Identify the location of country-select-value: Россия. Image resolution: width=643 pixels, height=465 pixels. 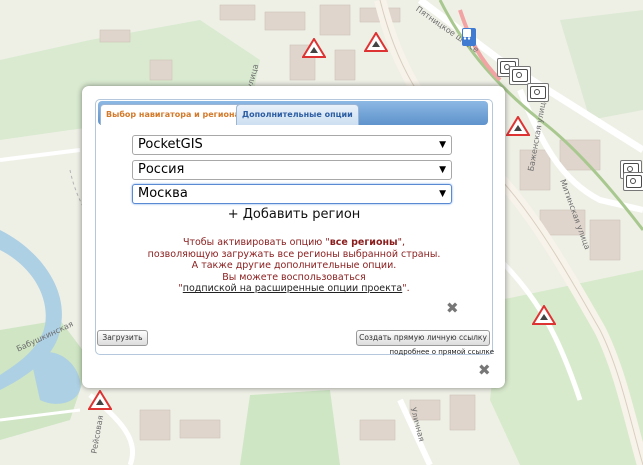
(161, 169).